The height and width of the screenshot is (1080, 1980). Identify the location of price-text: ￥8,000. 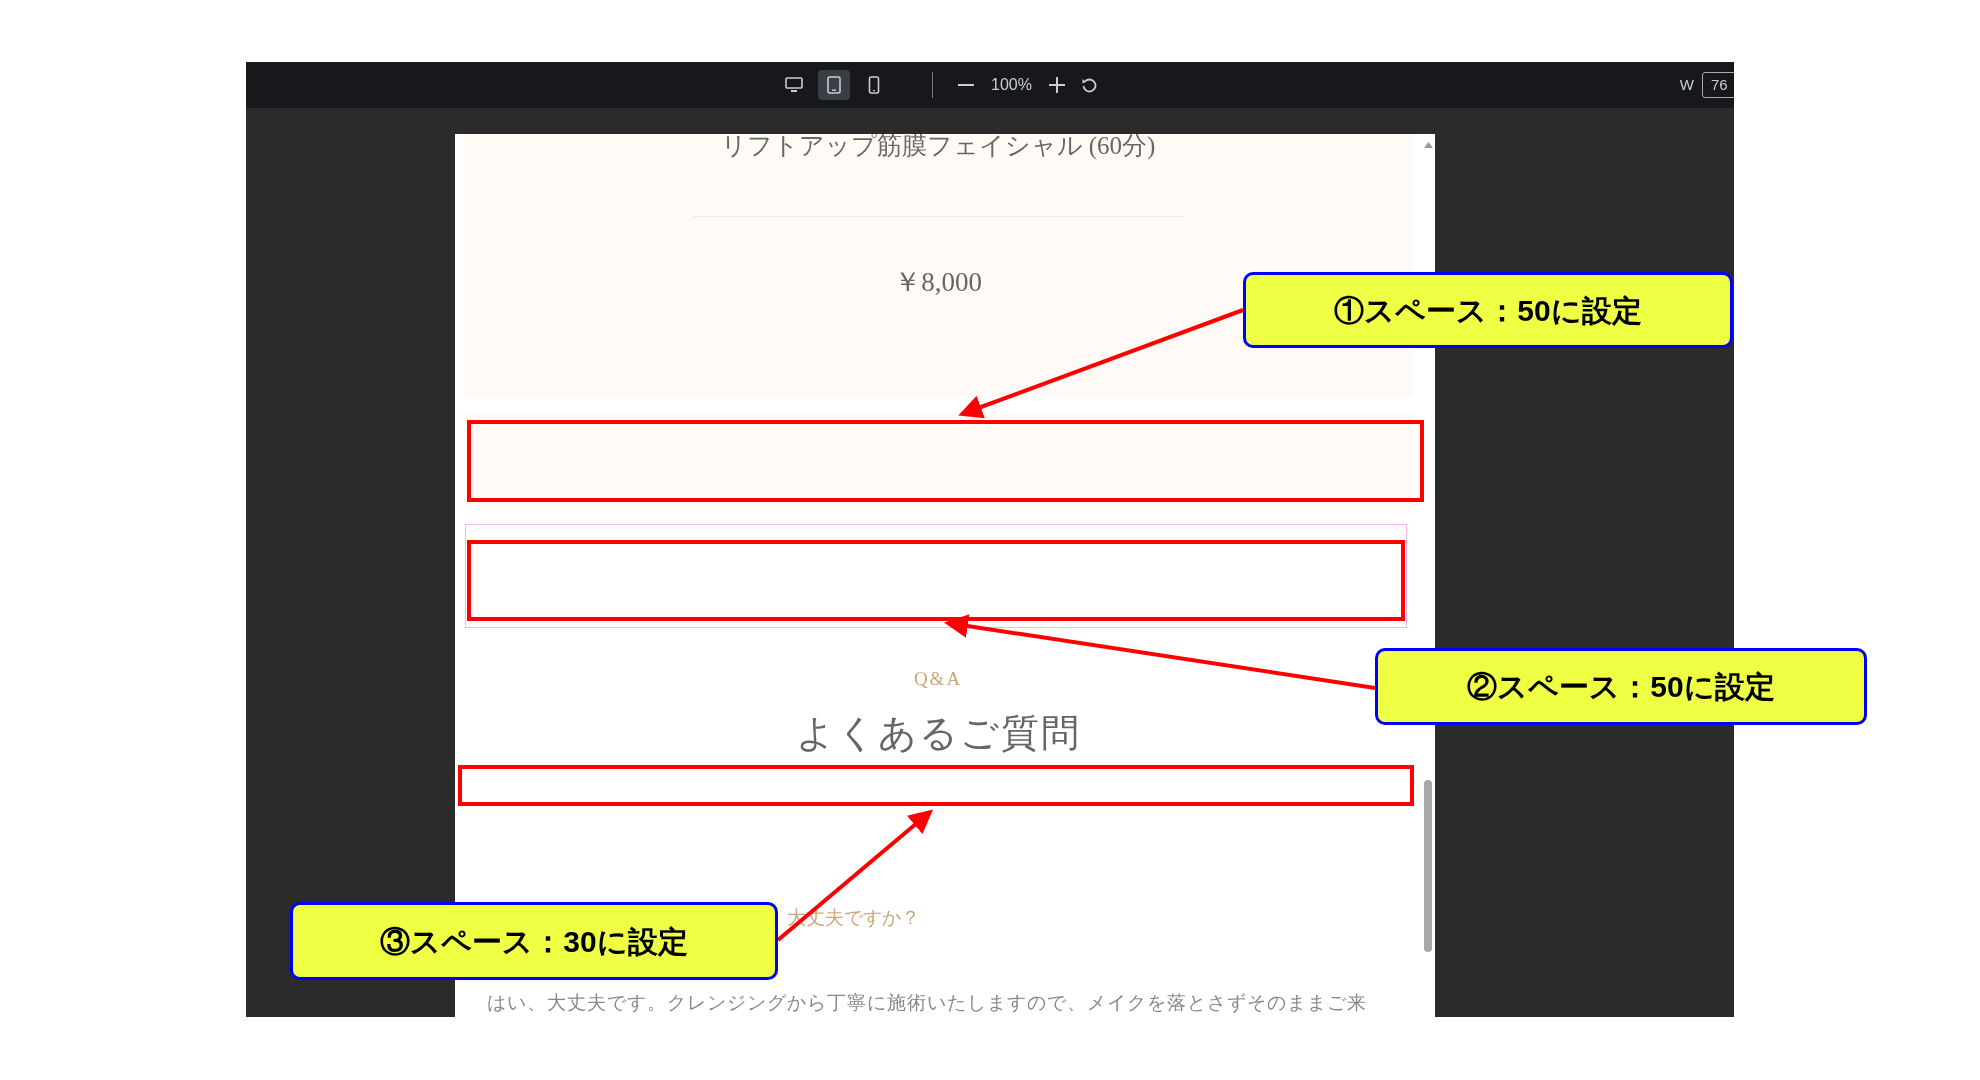
(938, 282).